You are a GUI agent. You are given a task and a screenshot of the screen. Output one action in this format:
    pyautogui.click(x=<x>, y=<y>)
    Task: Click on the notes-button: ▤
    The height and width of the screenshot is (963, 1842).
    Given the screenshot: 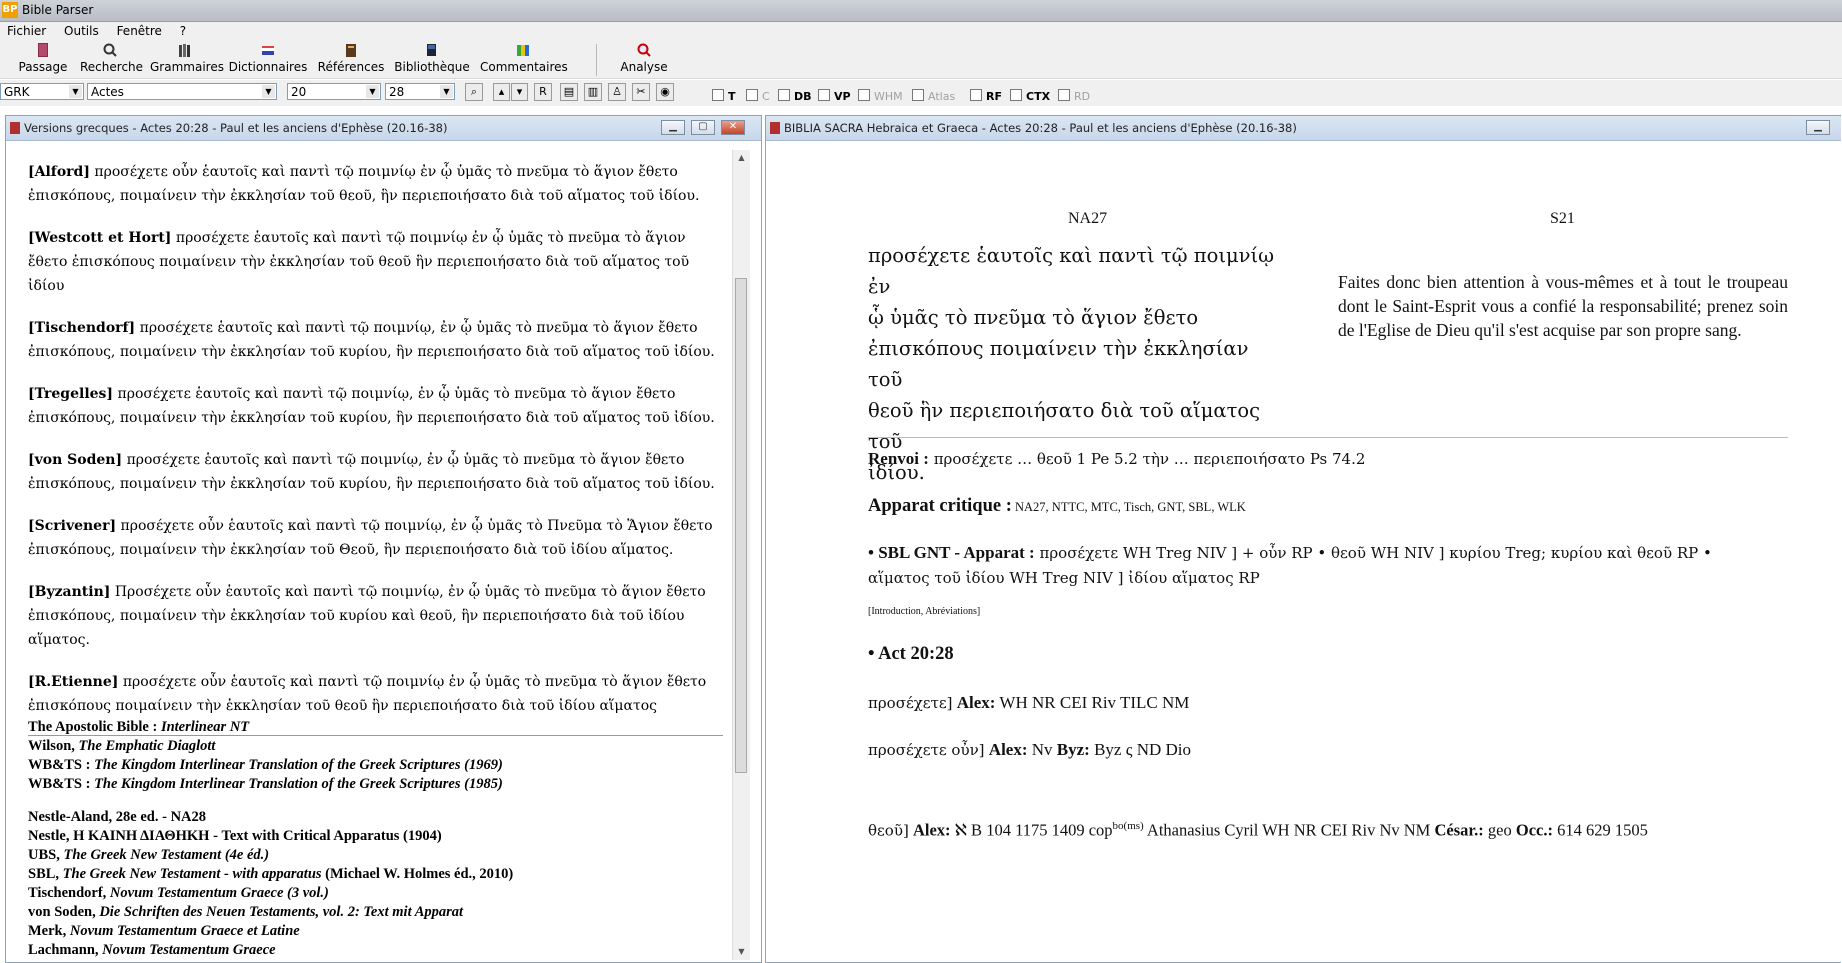 What is the action you would take?
    pyautogui.click(x=569, y=92)
    